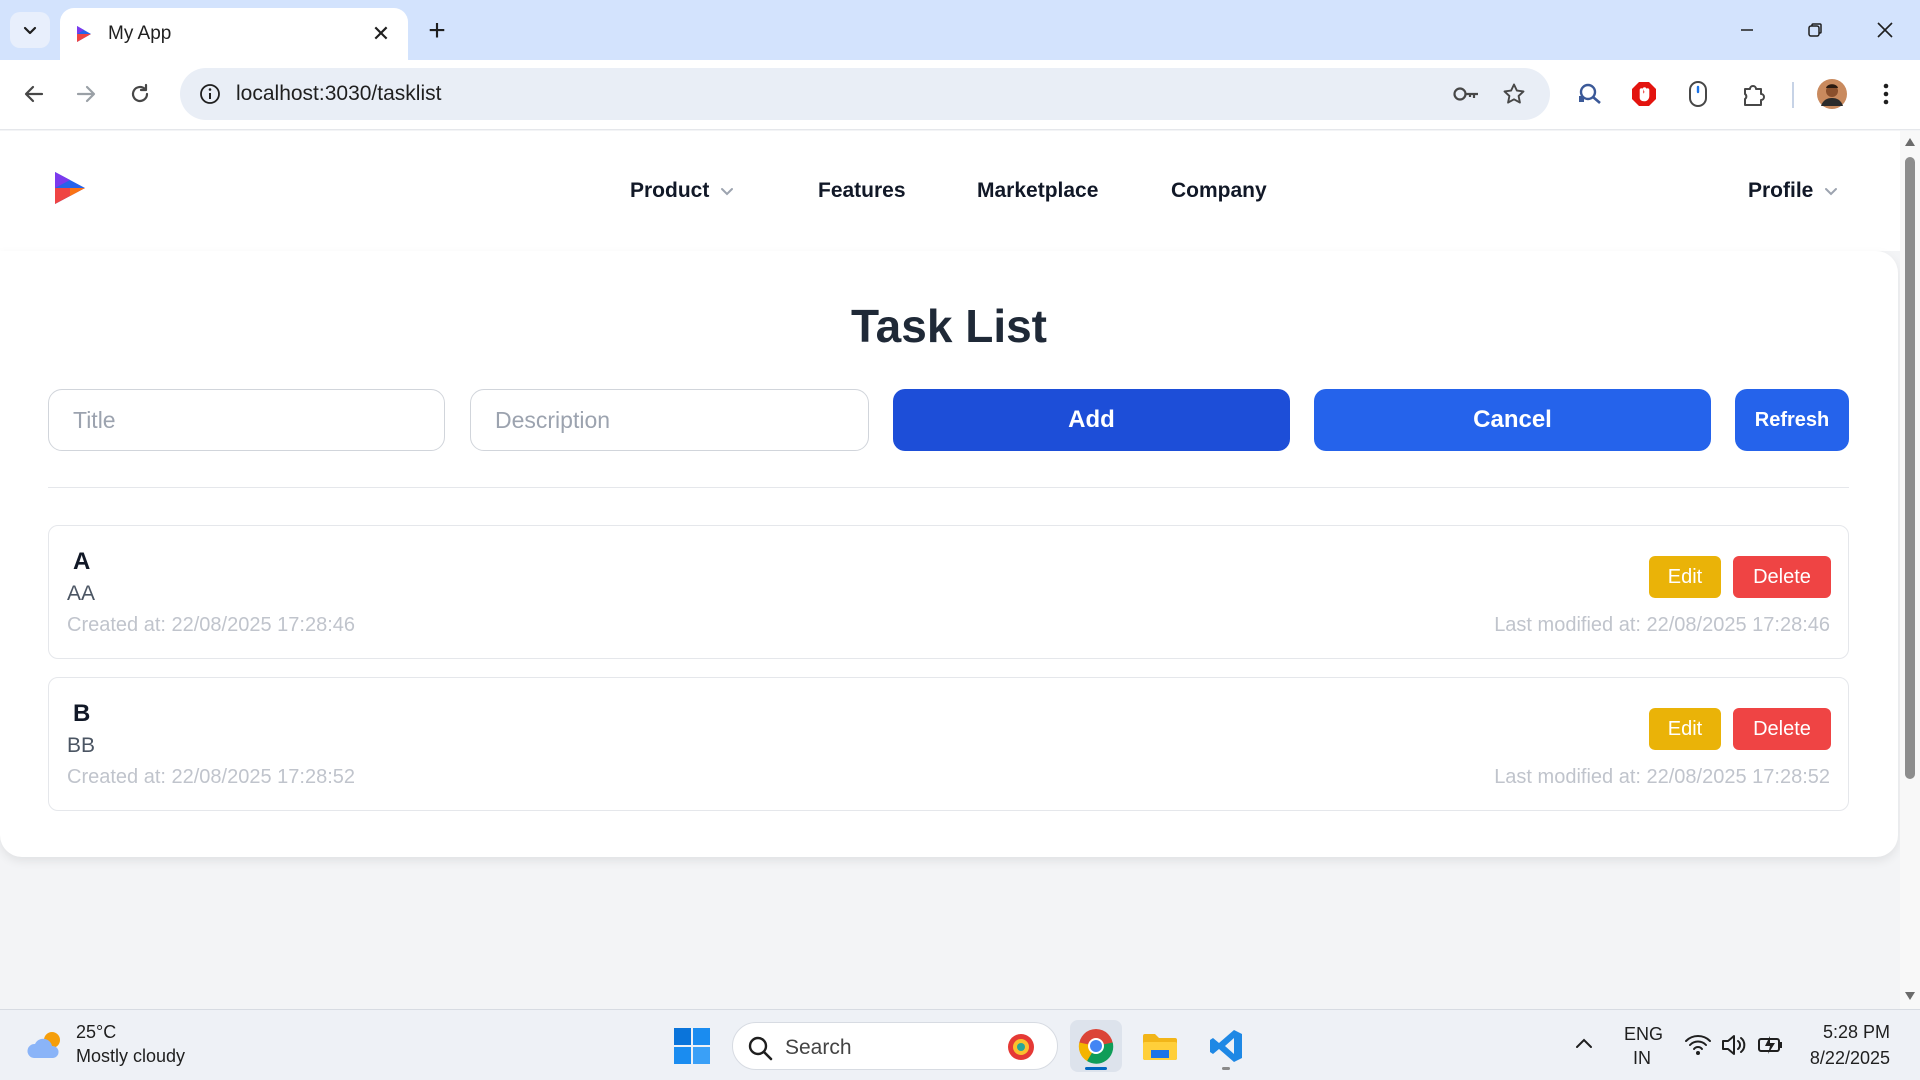 Image resolution: width=1920 pixels, height=1080 pixels. I want to click on chrome-icon, so click(1096, 1046).